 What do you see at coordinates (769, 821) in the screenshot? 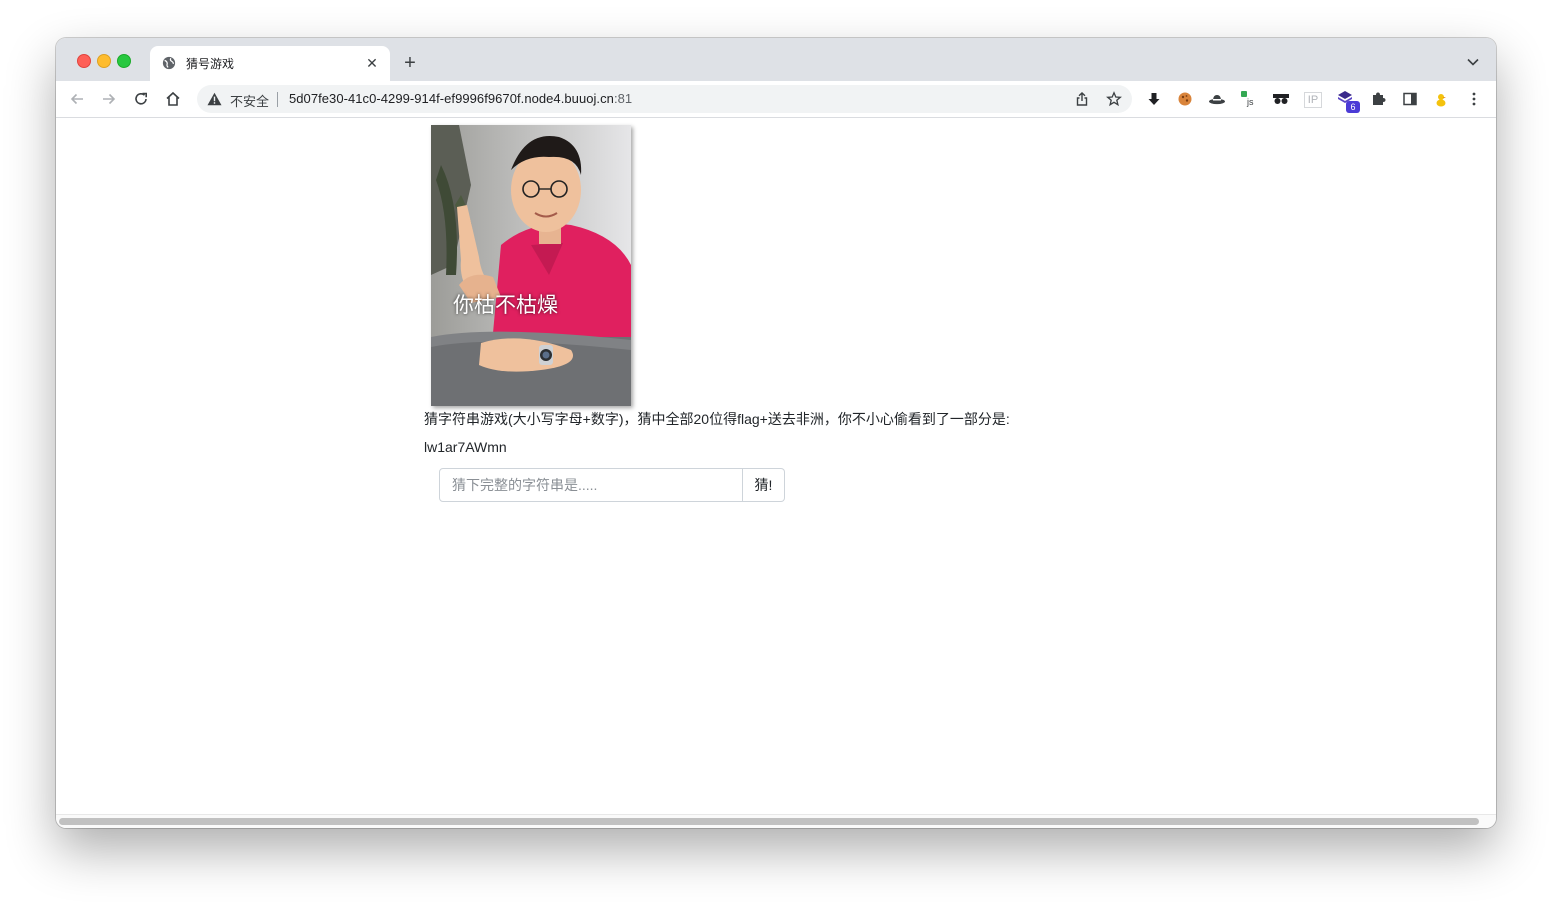
I see `scrollbar-thumb` at bounding box center [769, 821].